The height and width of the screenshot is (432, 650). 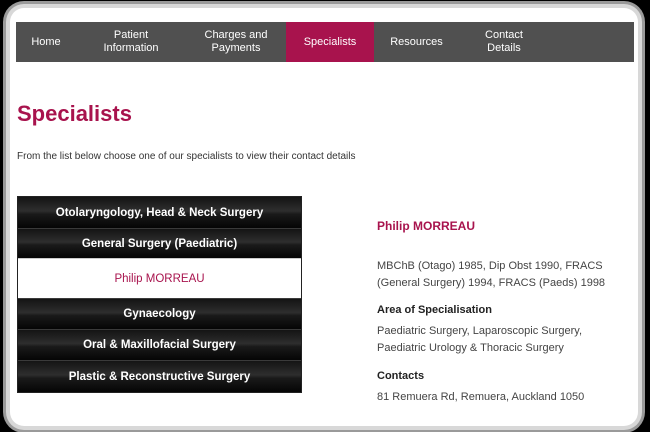 What do you see at coordinates (159, 243) in the screenshot?
I see `specialist-item-general-surgery-paediatric: General Surgery (Paediatric)` at bounding box center [159, 243].